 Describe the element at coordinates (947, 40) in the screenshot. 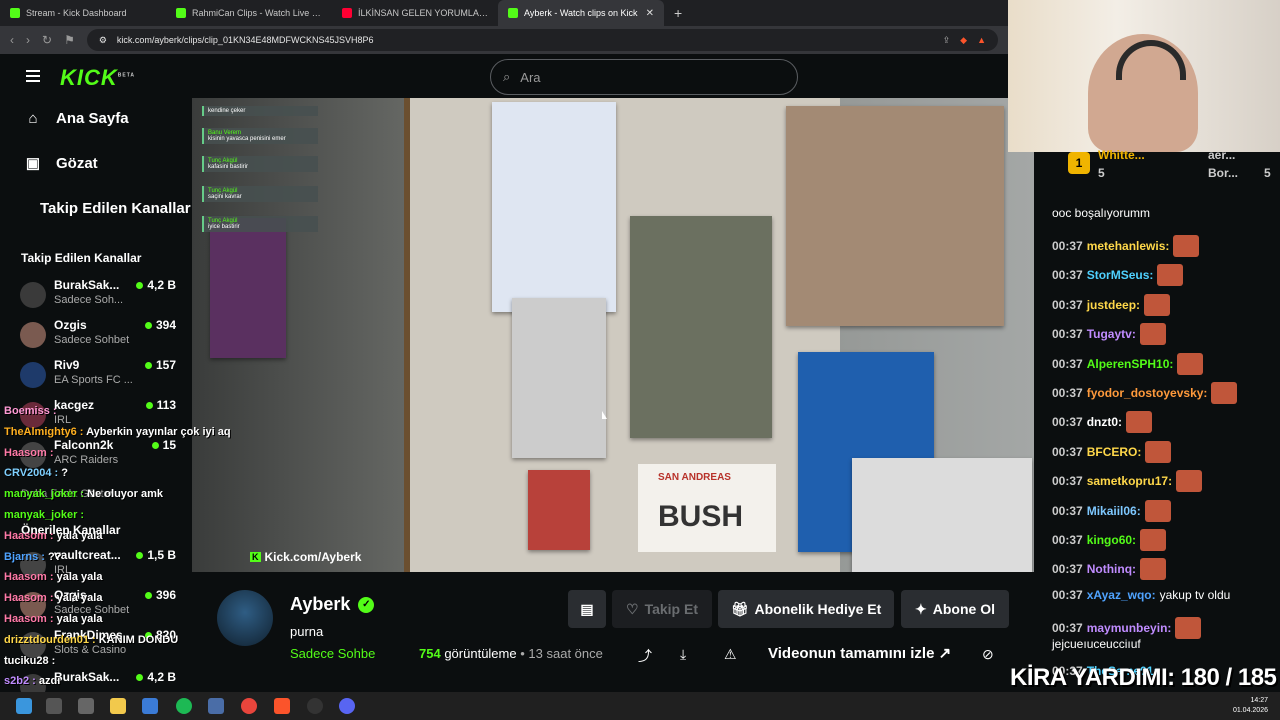

I see `share-icon: ⇪` at that location.